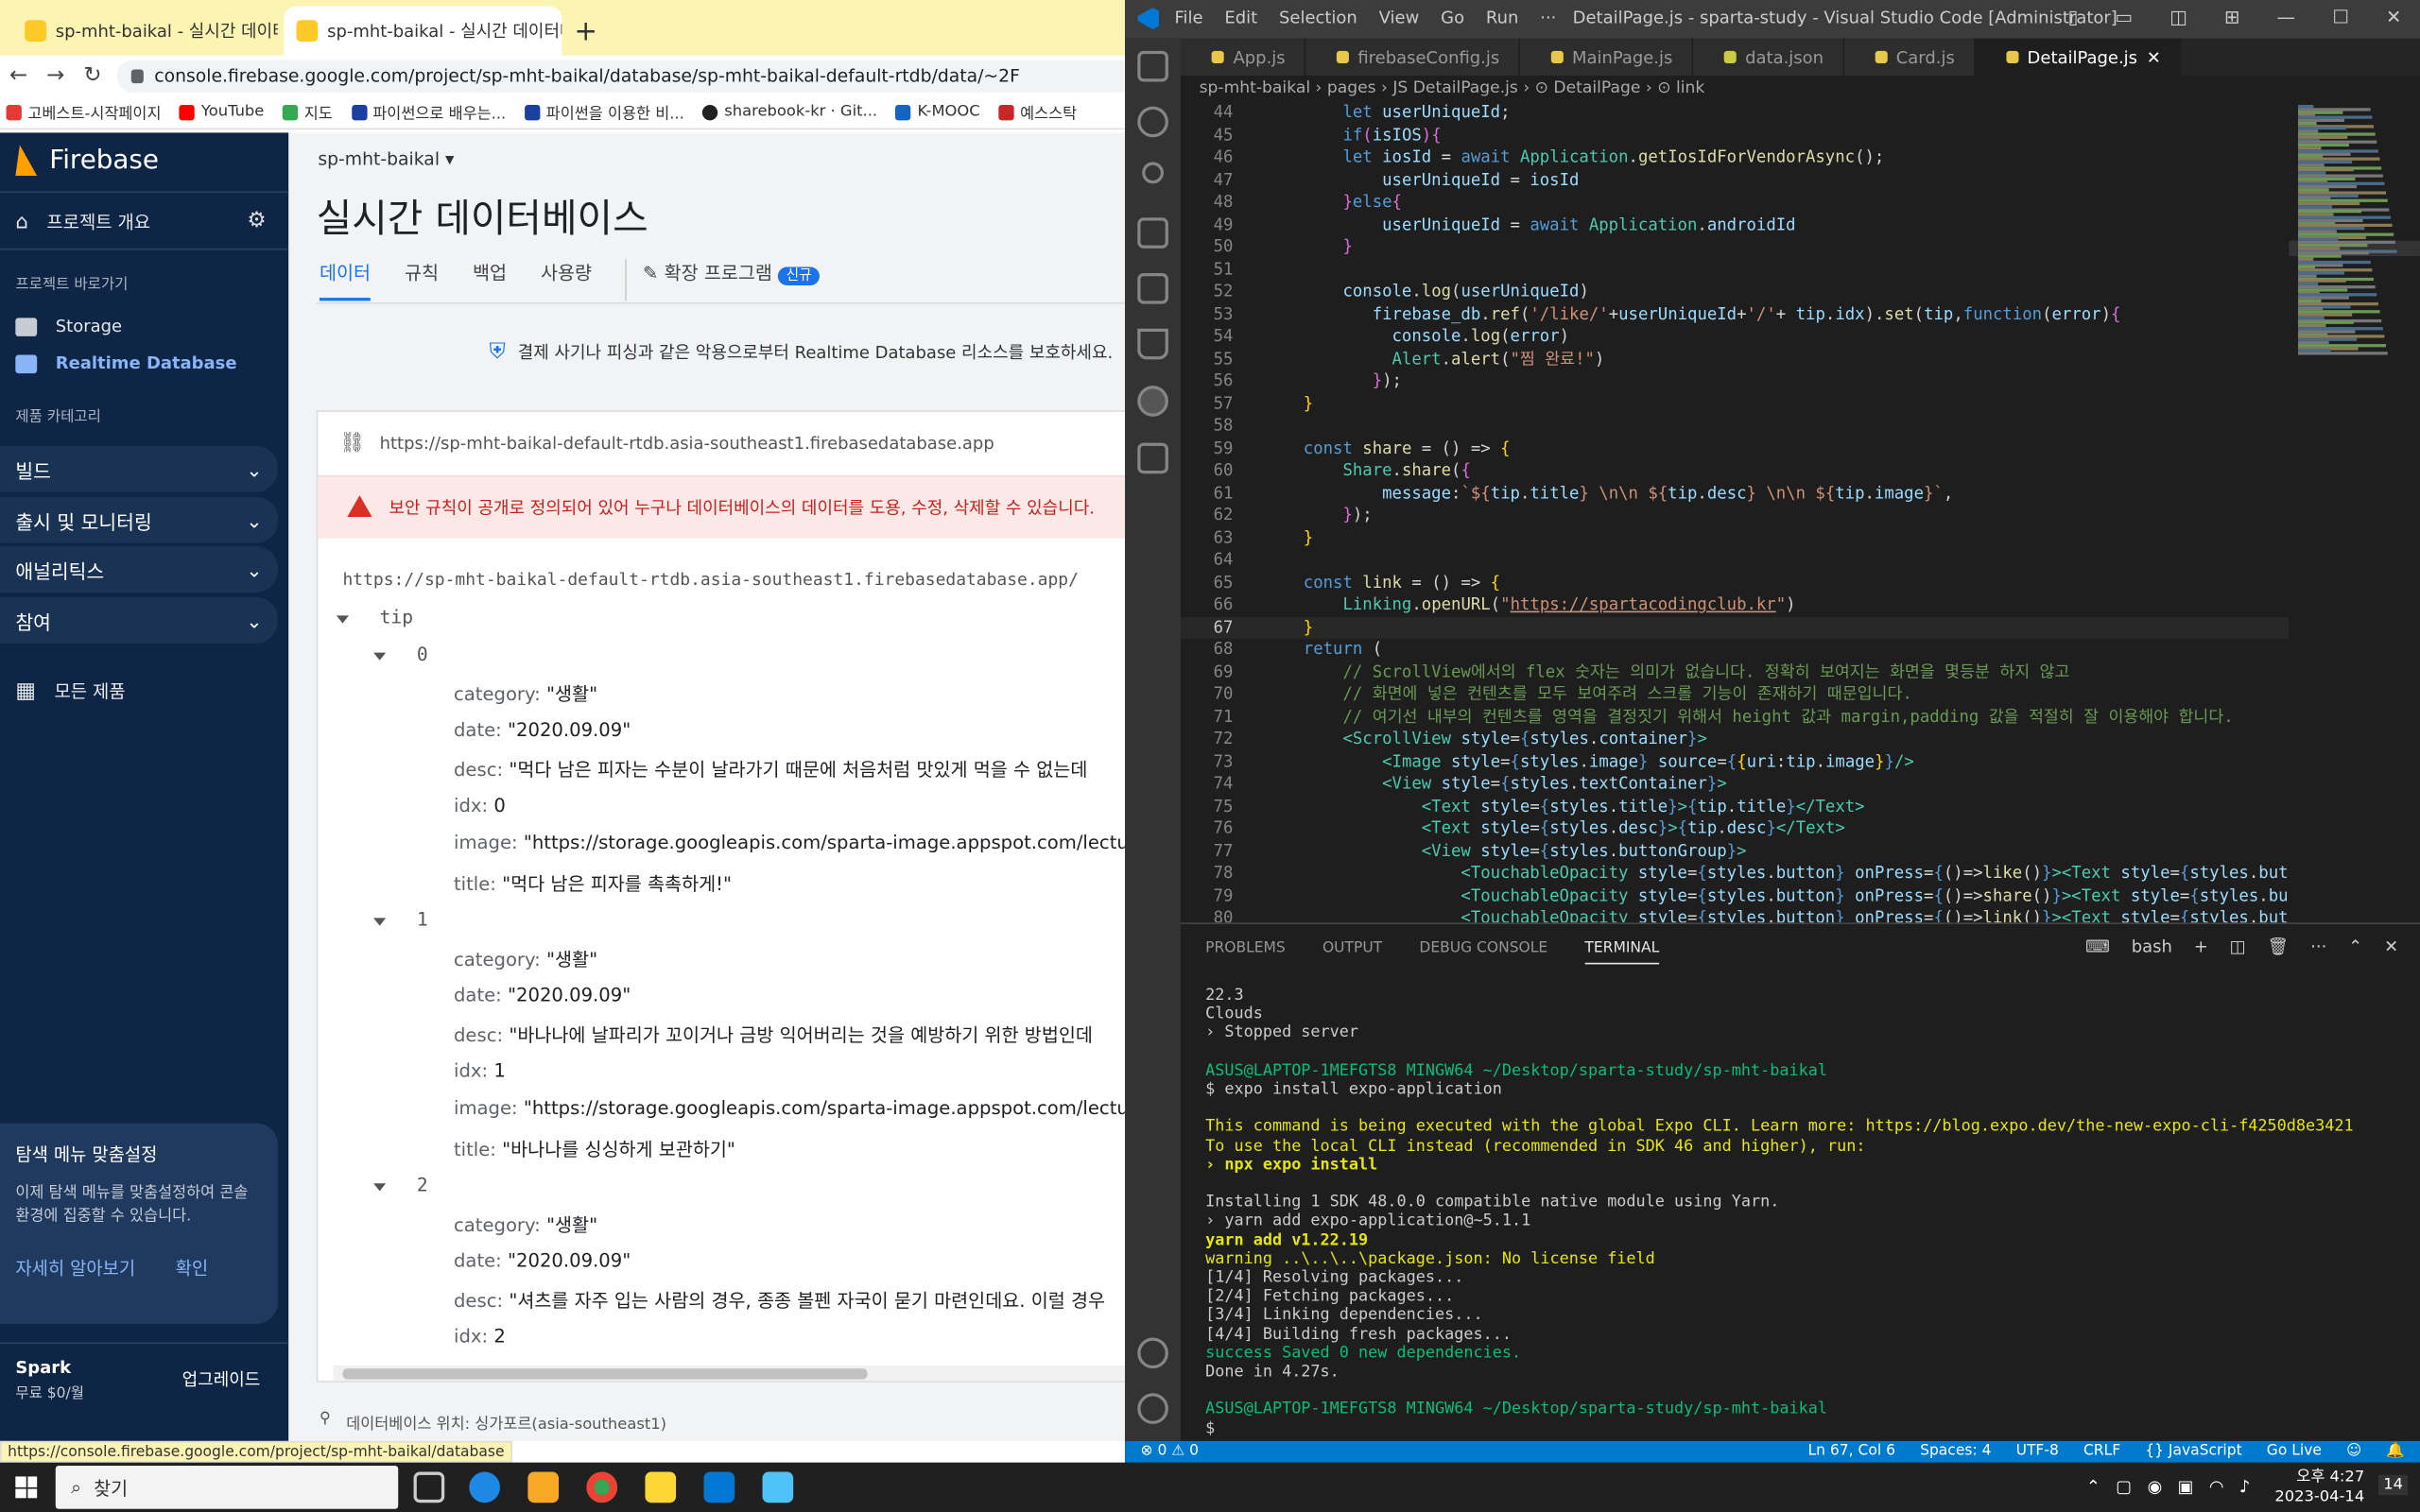  Describe the element at coordinates (2178, 17) in the screenshot. I see `layout-icon: ◫` at that location.